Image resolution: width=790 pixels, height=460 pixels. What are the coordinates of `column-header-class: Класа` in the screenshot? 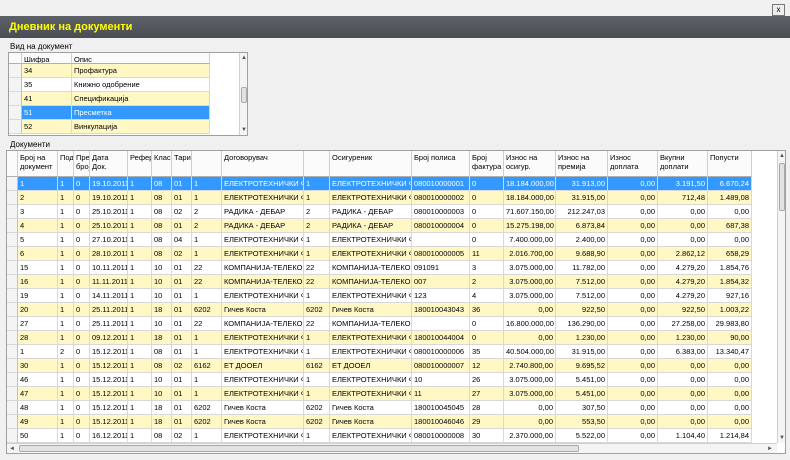 It's located at (162, 164).